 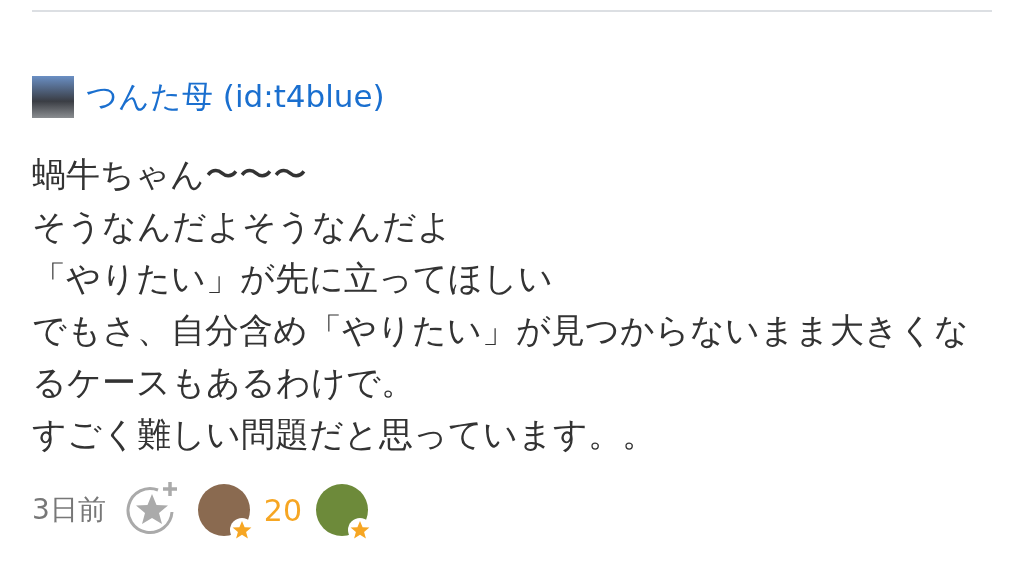 What do you see at coordinates (170, 174) in the screenshot?
I see `comment-text: 蝸牛ちゃん〜〜〜` at bounding box center [170, 174].